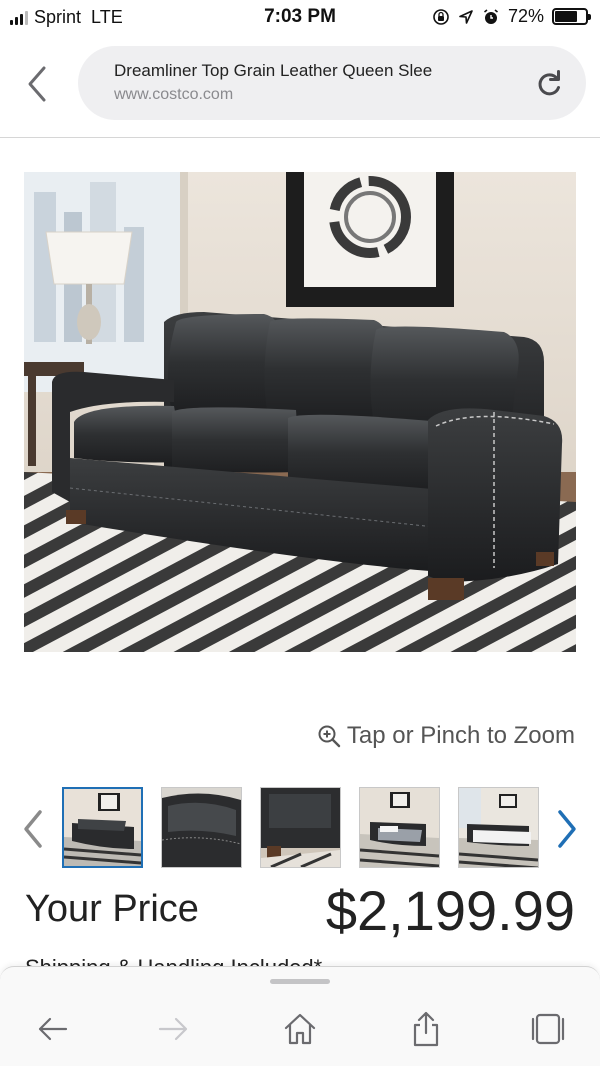 Image resolution: width=600 pixels, height=1066 pixels. I want to click on home-icon, so click(300, 1029).